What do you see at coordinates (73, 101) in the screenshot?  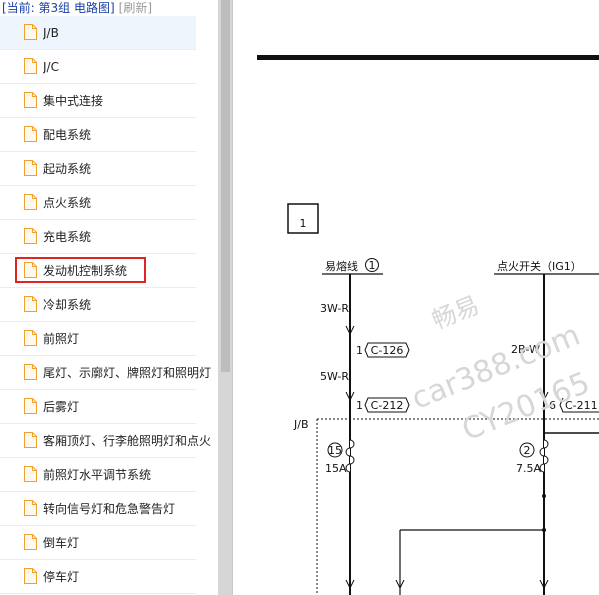 I see `nav-item-label: 集中式连接` at bounding box center [73, 101].